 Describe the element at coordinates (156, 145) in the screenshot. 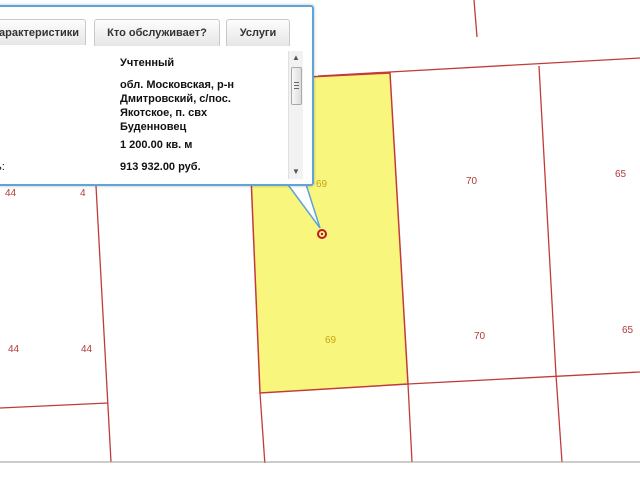

I see `area-value: 1 200.00 кв. м` at that location.